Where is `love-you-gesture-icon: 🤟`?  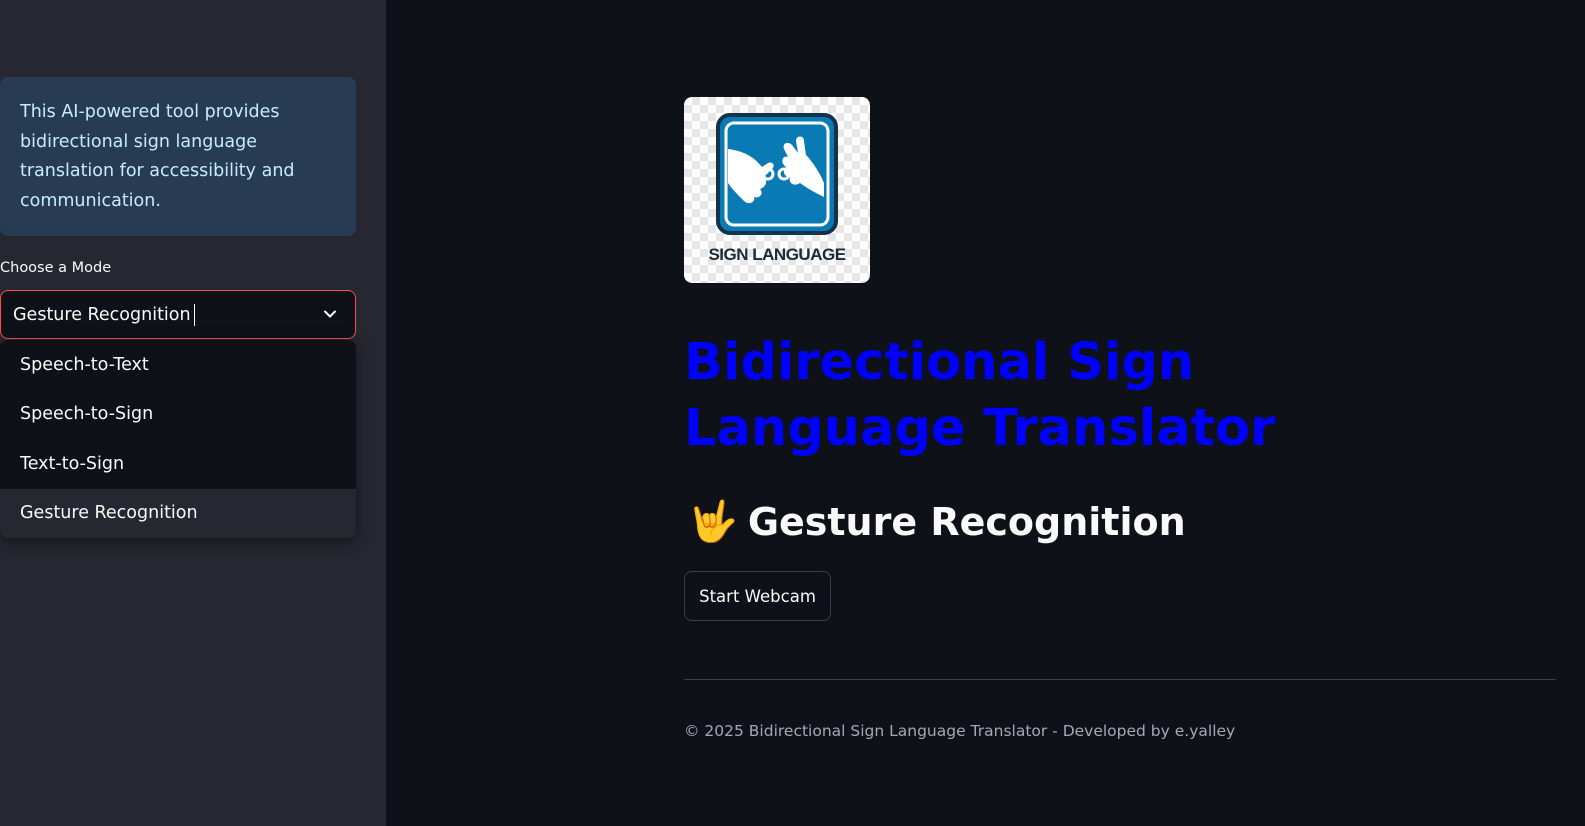
love-you-gesture-icon: 🤟 is located at coordinates (713, 522).